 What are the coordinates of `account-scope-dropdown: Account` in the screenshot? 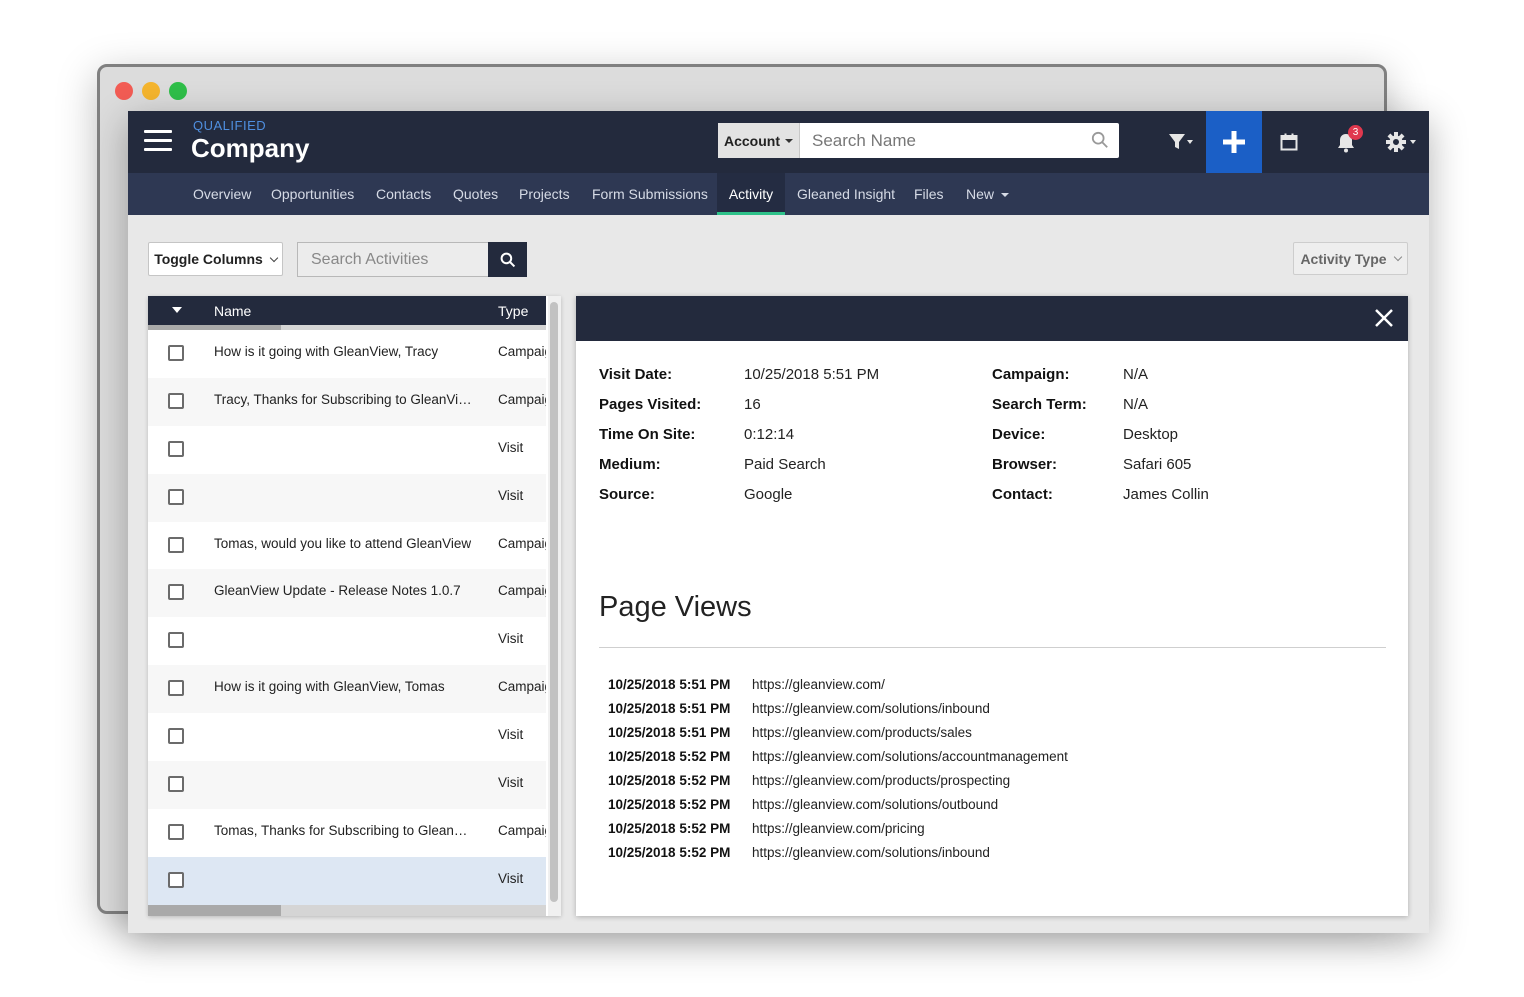 It's located at (759, 140).